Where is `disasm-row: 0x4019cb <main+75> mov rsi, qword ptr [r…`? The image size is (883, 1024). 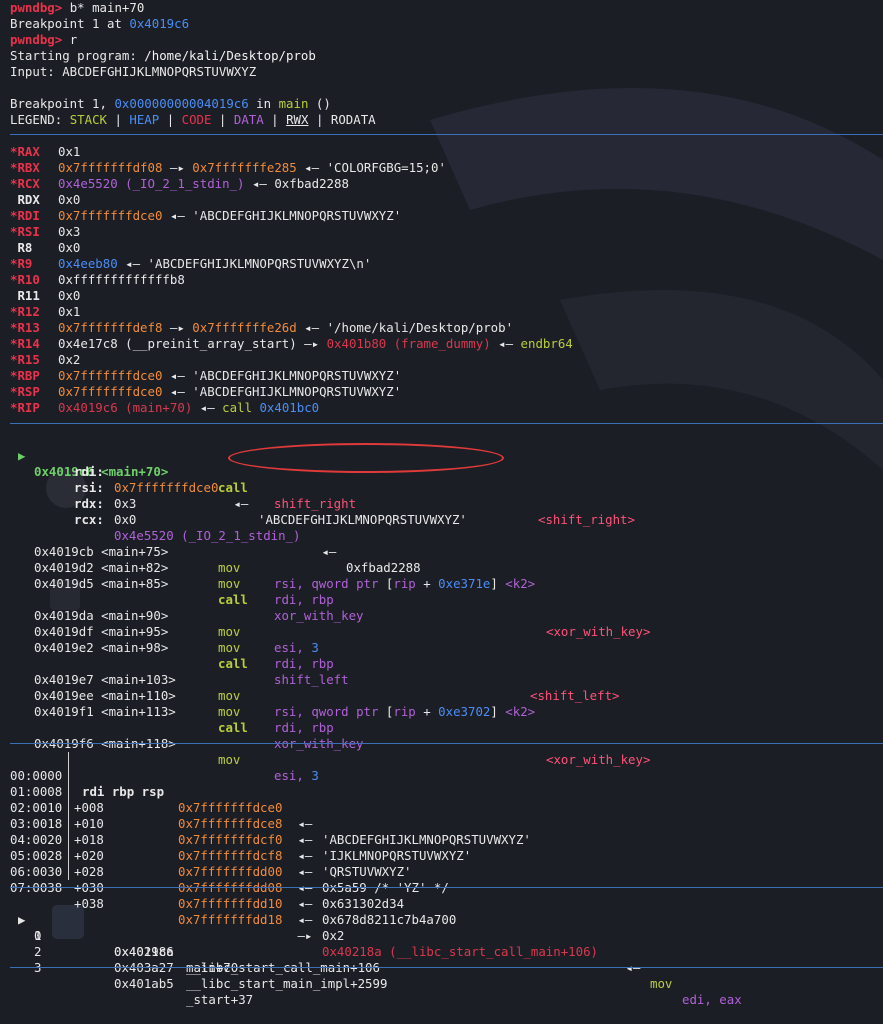 disasm-row: 0x4019cb <main+75> mov rsi, qword ptr [r… is located at coordinates (285, 567).